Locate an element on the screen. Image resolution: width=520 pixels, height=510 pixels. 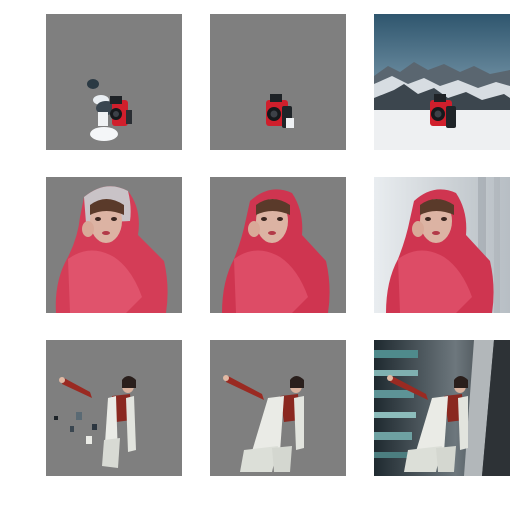
scarf-coarse-cutout-image is located at coordinates (114, 245).